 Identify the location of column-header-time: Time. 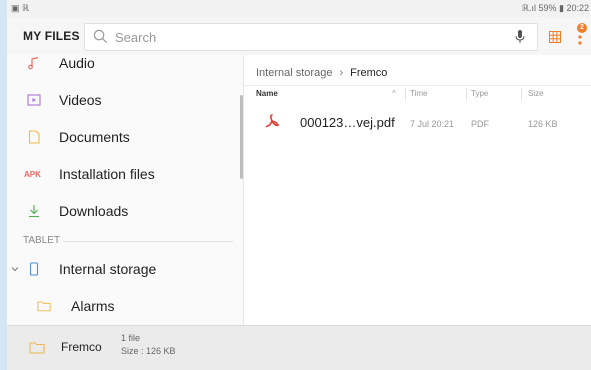
(418, 93).